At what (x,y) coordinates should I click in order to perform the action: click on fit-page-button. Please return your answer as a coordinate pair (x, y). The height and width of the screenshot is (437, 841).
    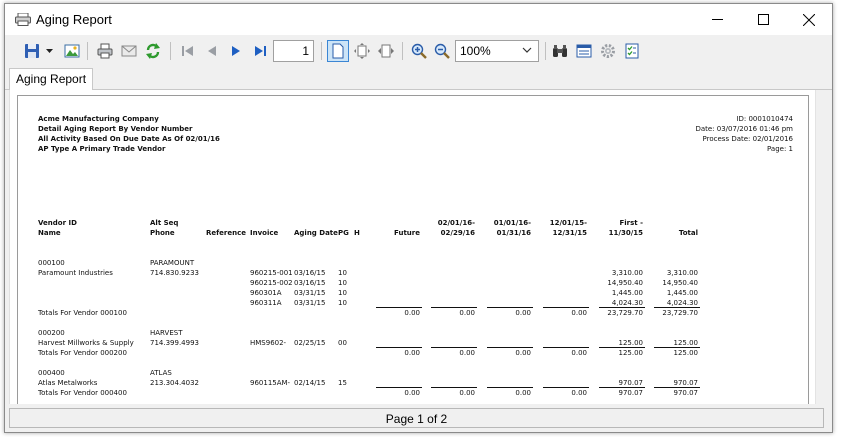
    Looking at the image, I should click on (362, 51).